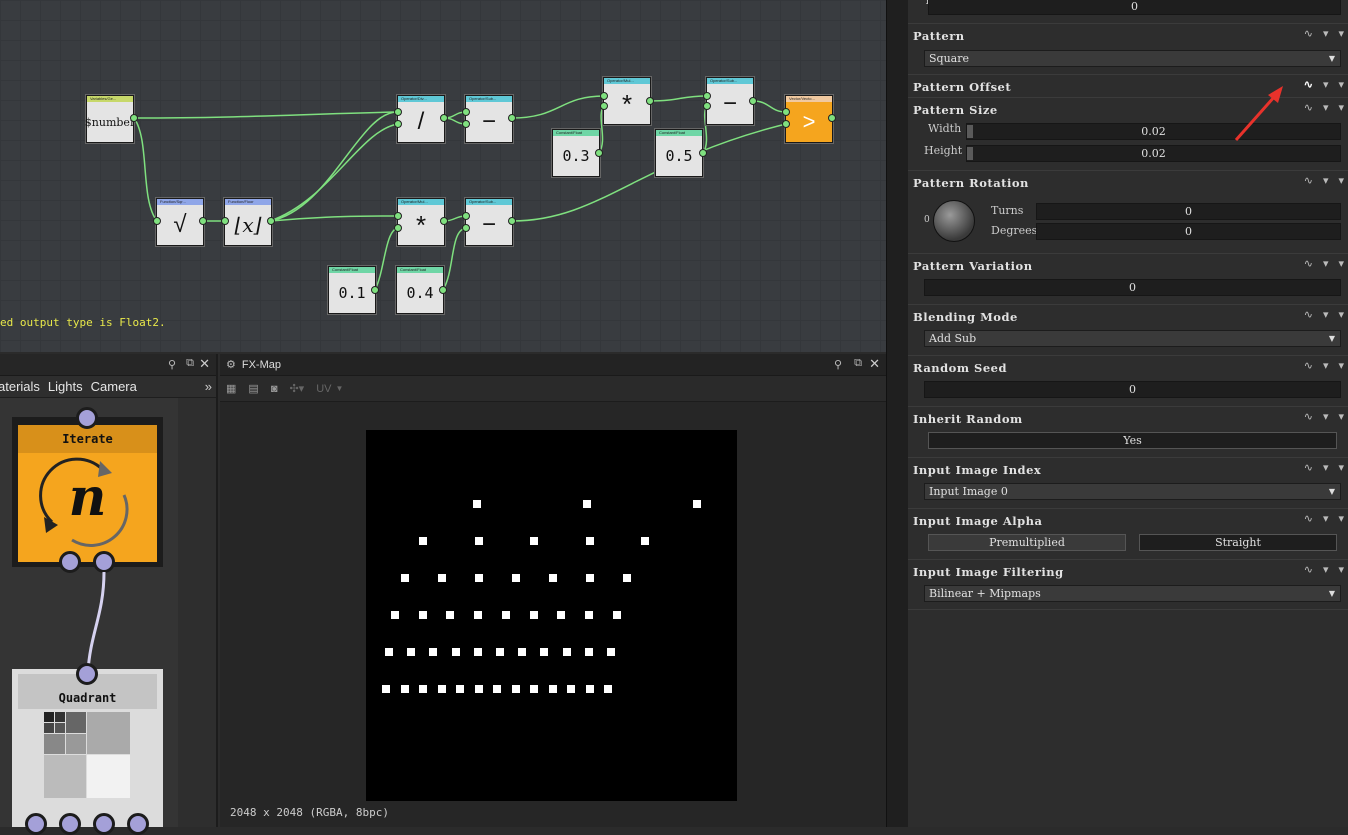 Image resolution: width=1348 pixels, height=835 pixels. Describe the element at coordinates (231, 388) in the screenshot. I see `copy-icon: ▦` at that location.